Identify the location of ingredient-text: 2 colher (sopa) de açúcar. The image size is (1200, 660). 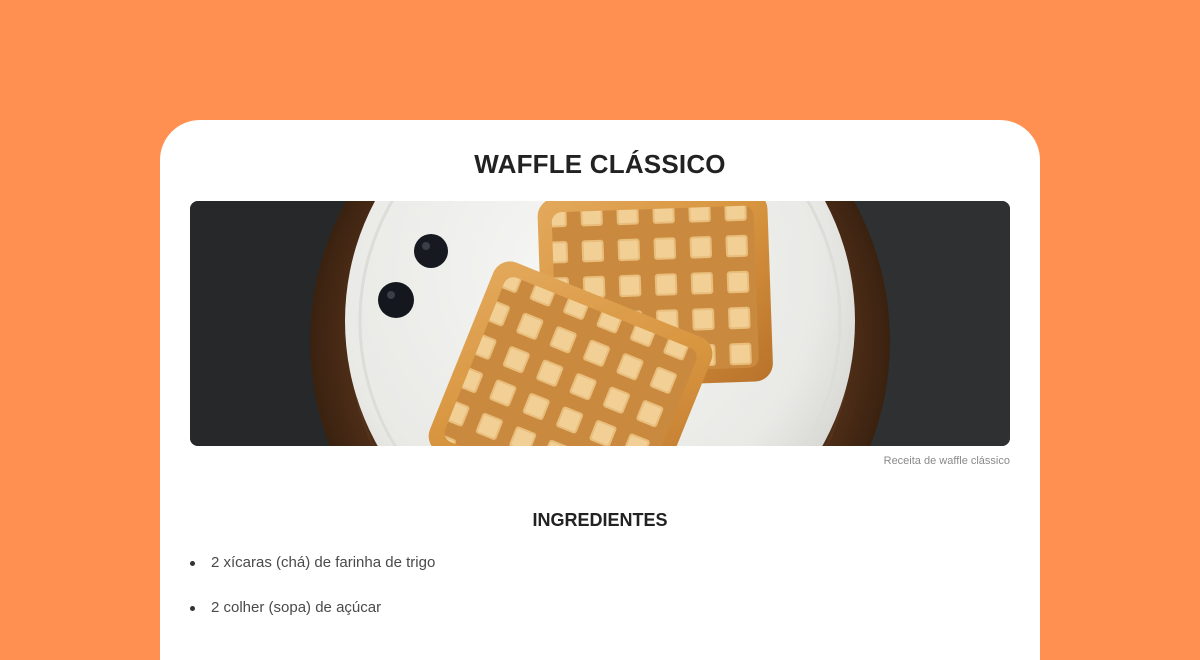
(296, 607).